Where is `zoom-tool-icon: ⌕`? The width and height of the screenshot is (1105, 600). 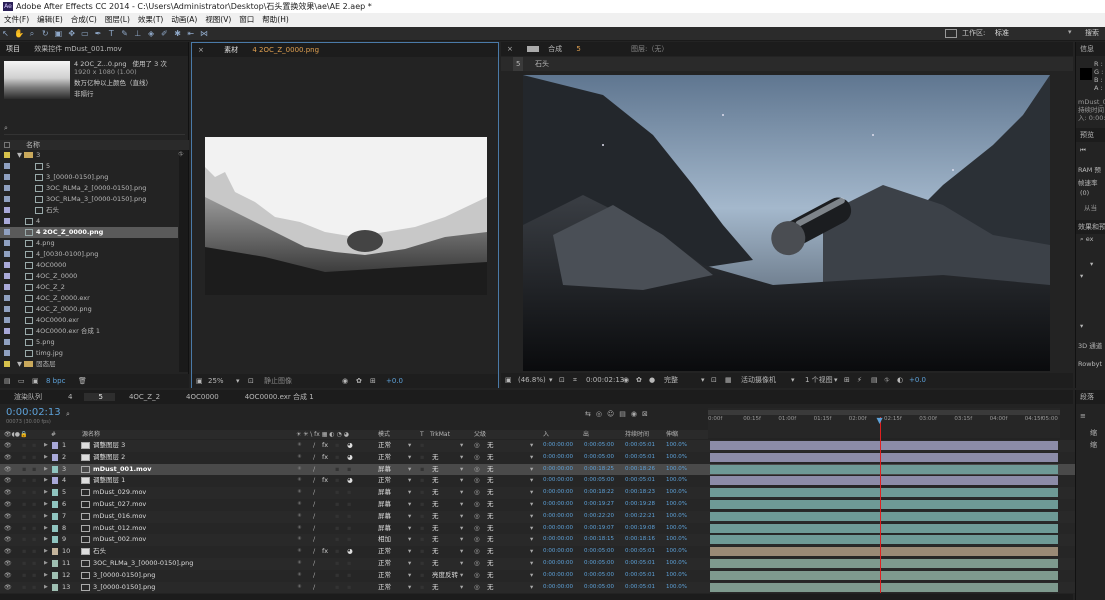
zoom-tool-icon: ⌕ is located at coordinates (31, 33).